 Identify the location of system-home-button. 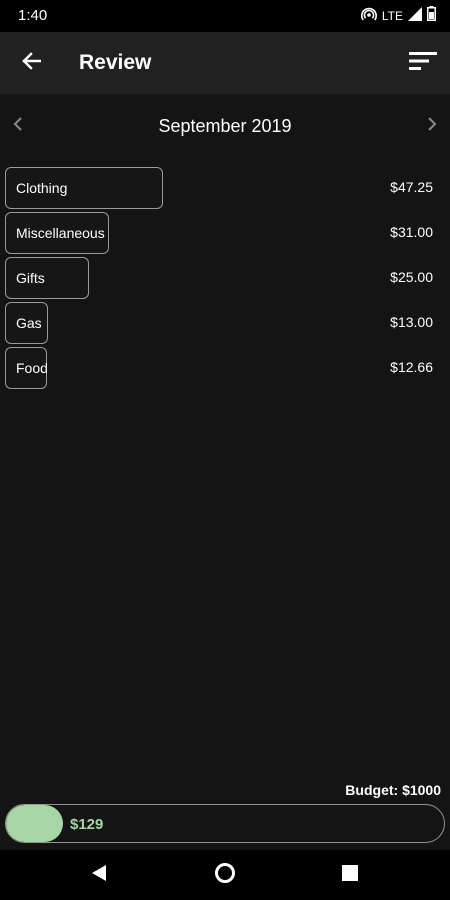
(225, 875).